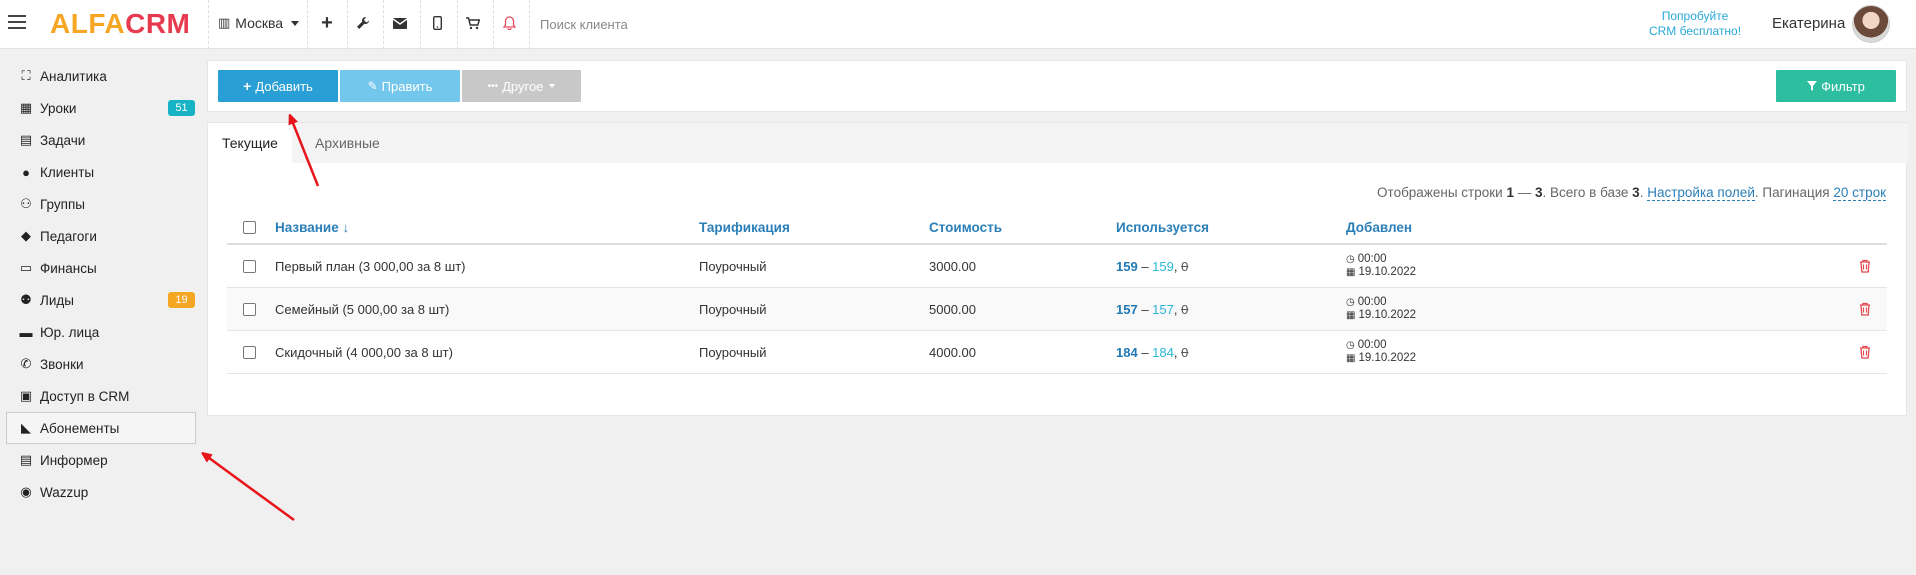 Image resolution: width=1916 pixels, height=575 pixels. What do you see at coordinates (100, 140) in the screenshot?
I see `sidebar-item-2: ▤ Задачи` at bounding box center [100, 140].